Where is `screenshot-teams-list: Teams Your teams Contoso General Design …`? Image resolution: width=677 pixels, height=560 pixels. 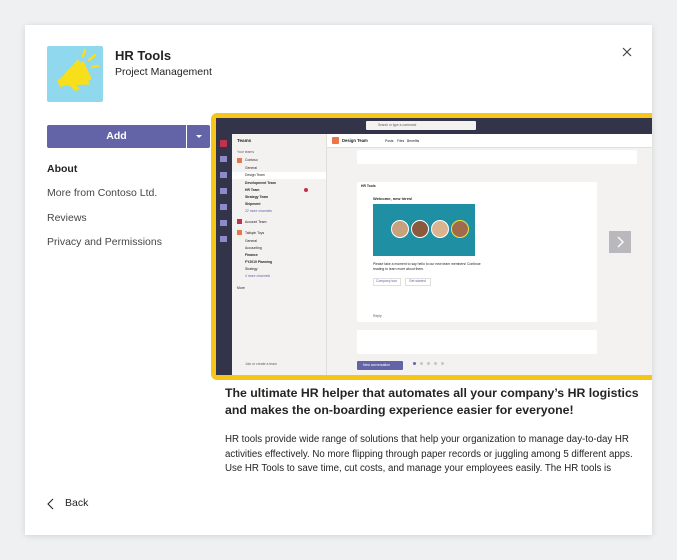
screenshot-teams-list: Teams Your teams Contoso General Design … is located at coordinates (279, 254).